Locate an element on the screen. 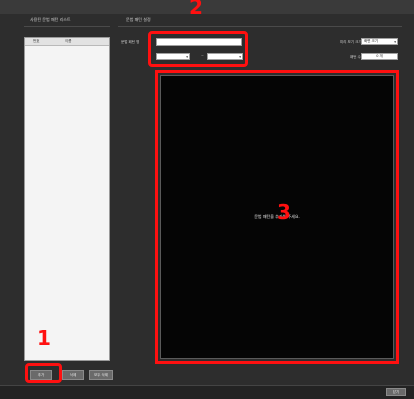  preview-size-select: 화면 크기 ▾ is located at coordinates (379, 41).